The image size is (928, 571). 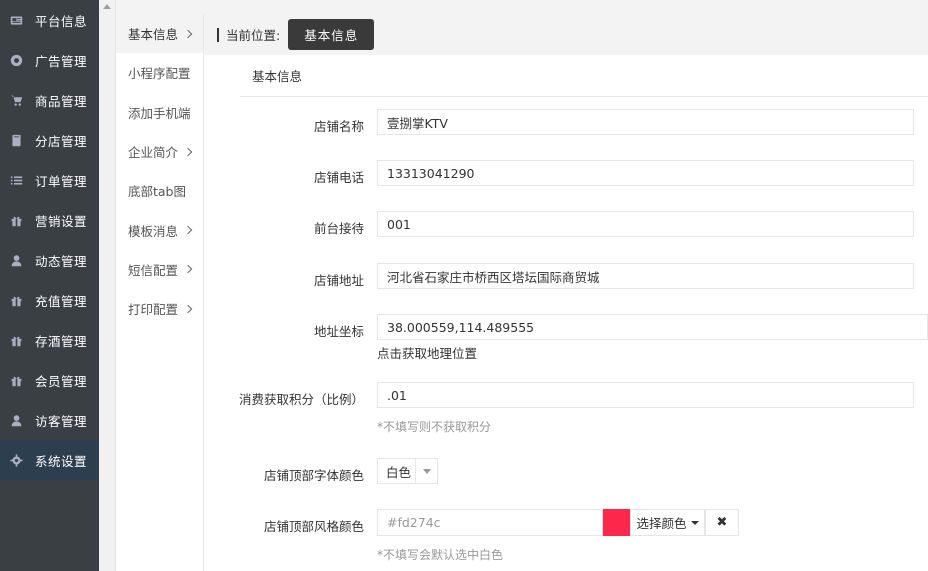 I want to click on sidebar-item-label: 平台信息, so click(x=61, y=20).